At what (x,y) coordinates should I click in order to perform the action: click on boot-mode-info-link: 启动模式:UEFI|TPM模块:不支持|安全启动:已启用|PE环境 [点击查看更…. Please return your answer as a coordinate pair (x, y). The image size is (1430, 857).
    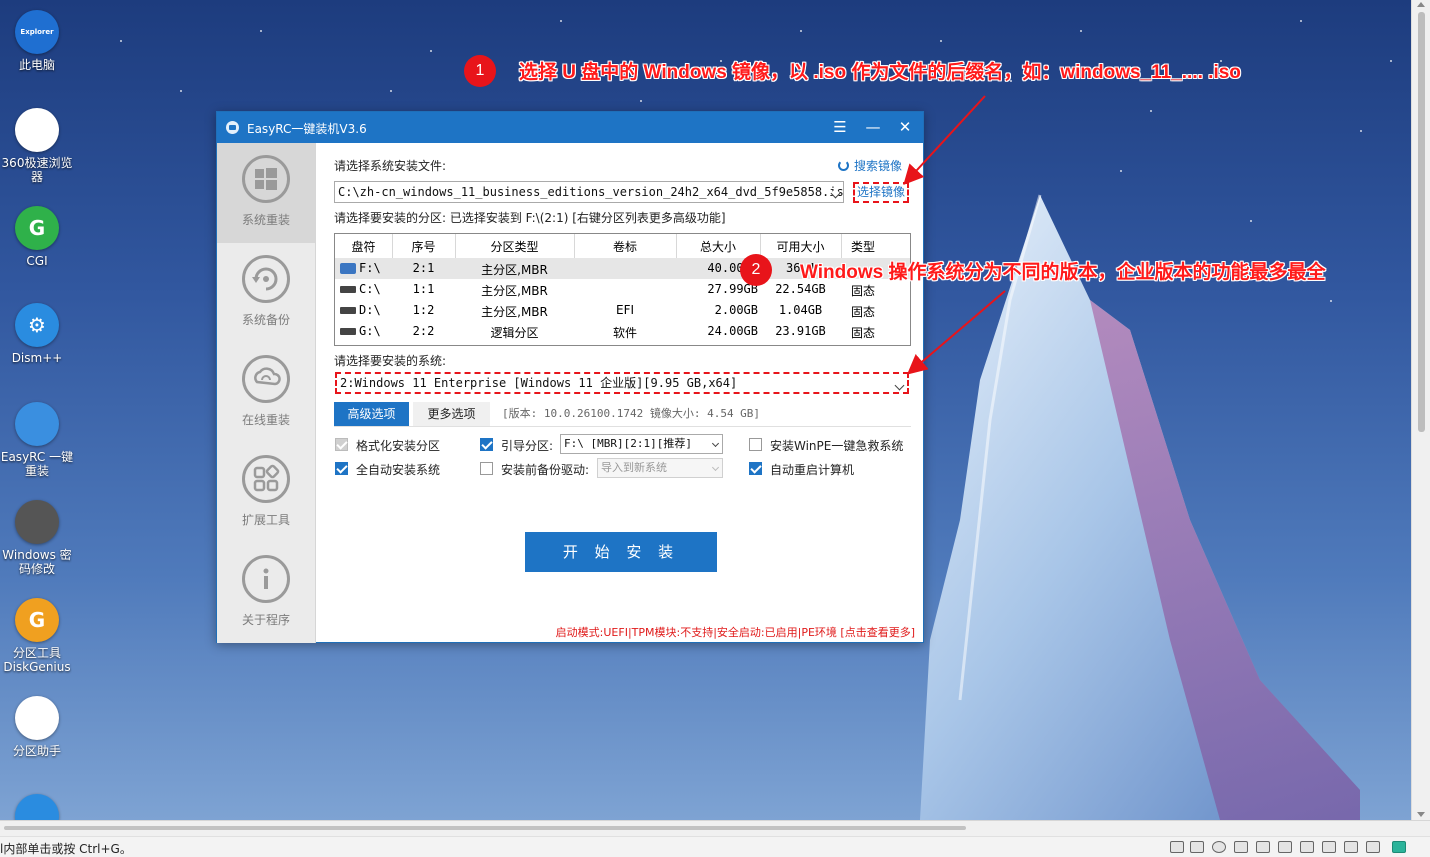
    Looking at the image, I should click on (735, 632).